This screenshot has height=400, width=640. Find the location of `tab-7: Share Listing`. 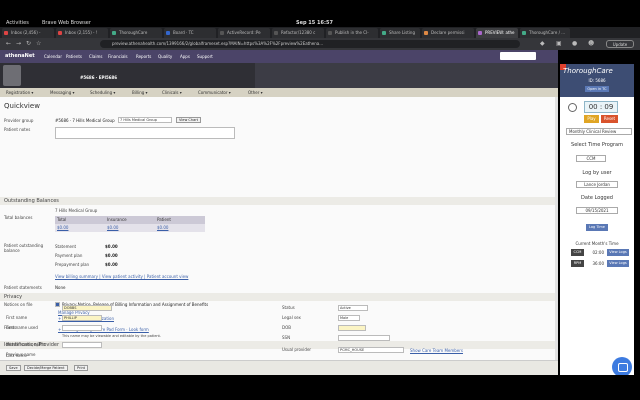

tab-7: Share Listing is located at coordinates (400, 33).